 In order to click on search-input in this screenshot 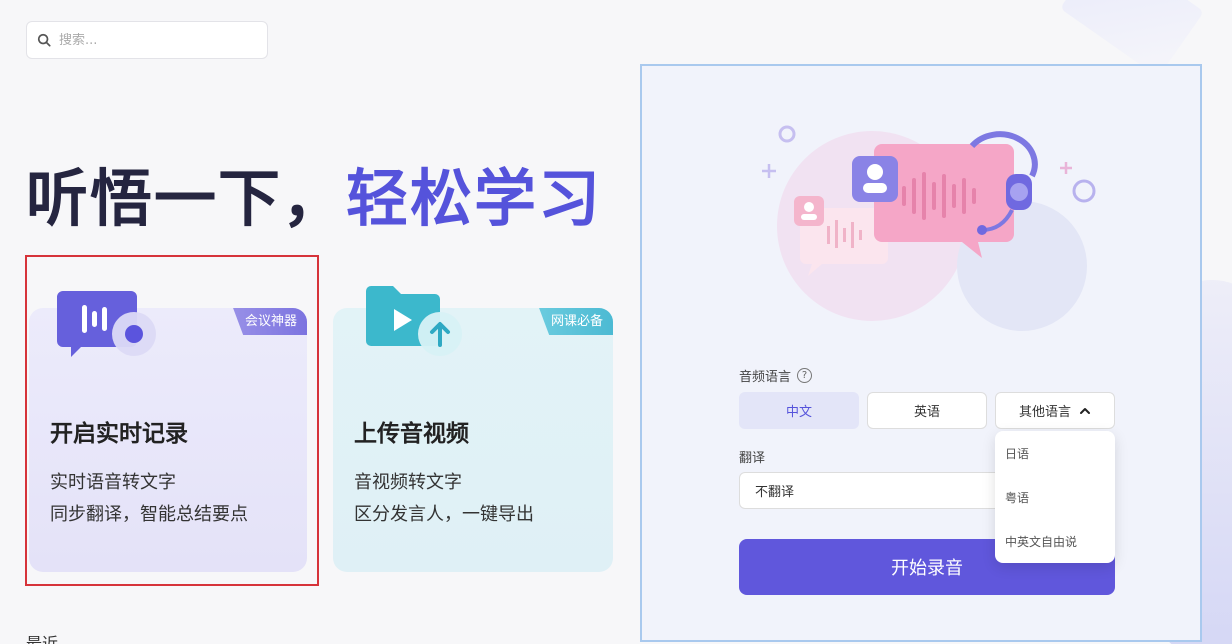, I will do `click(154, 40)`.